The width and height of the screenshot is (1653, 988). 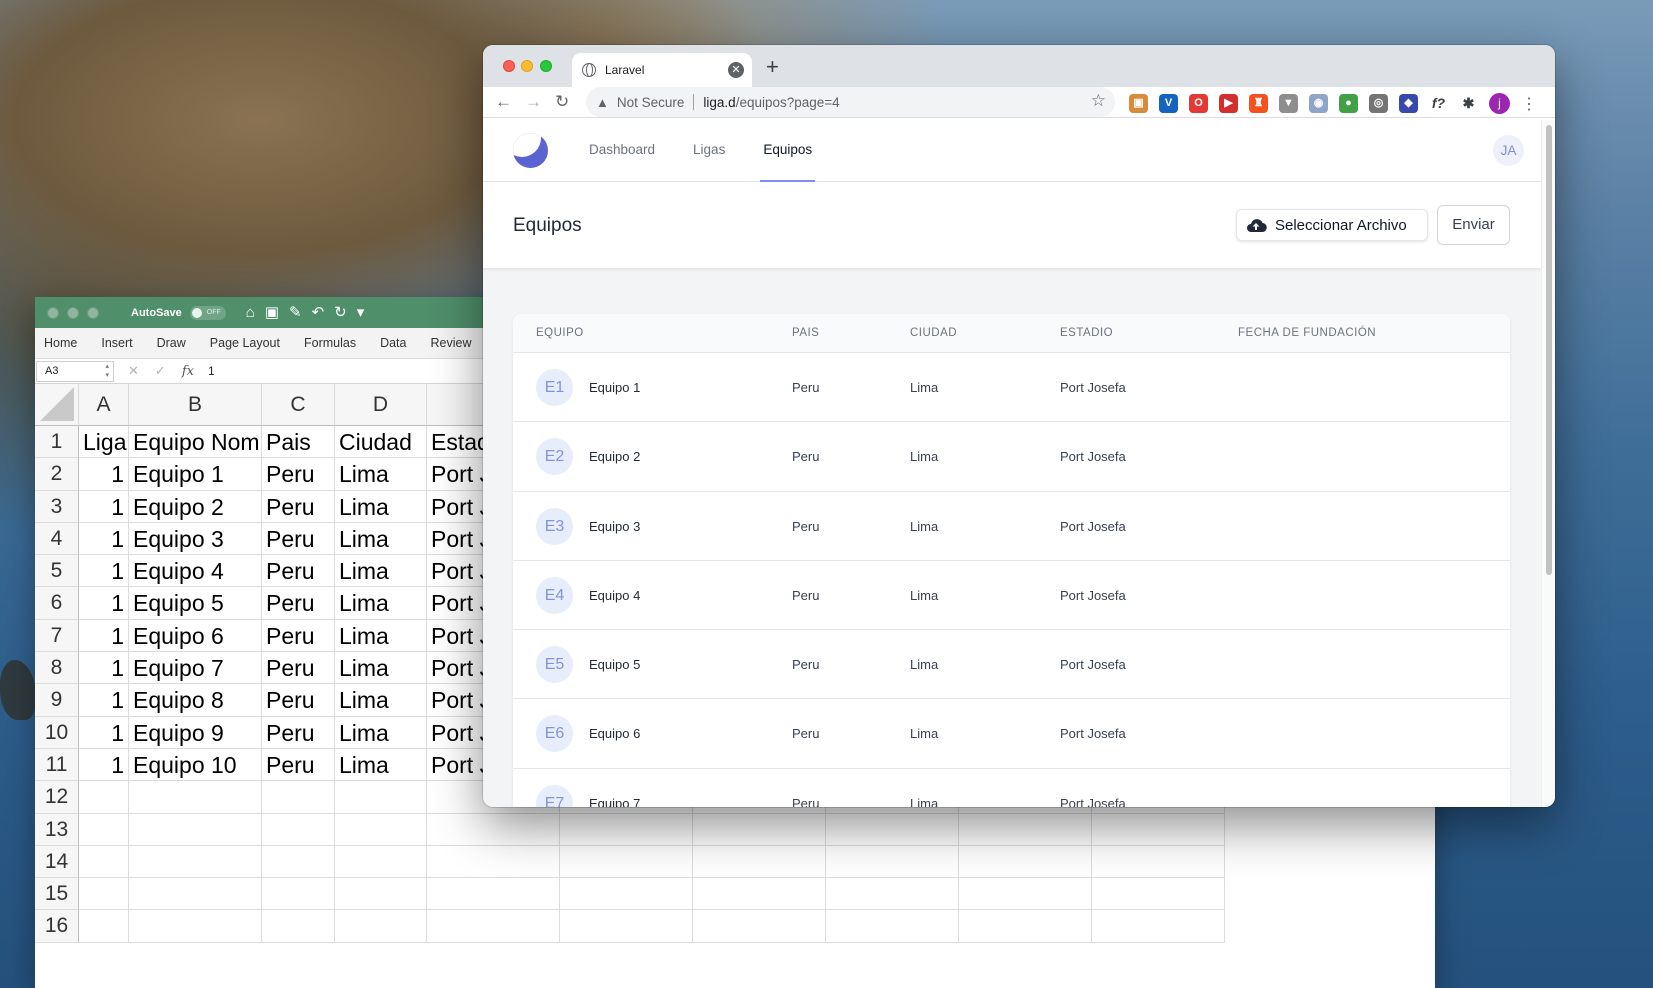 What do you see at coordinates (651, 102) in the screenshot?
I see `security-label: Not Secure` at bounding box center [651, 102].